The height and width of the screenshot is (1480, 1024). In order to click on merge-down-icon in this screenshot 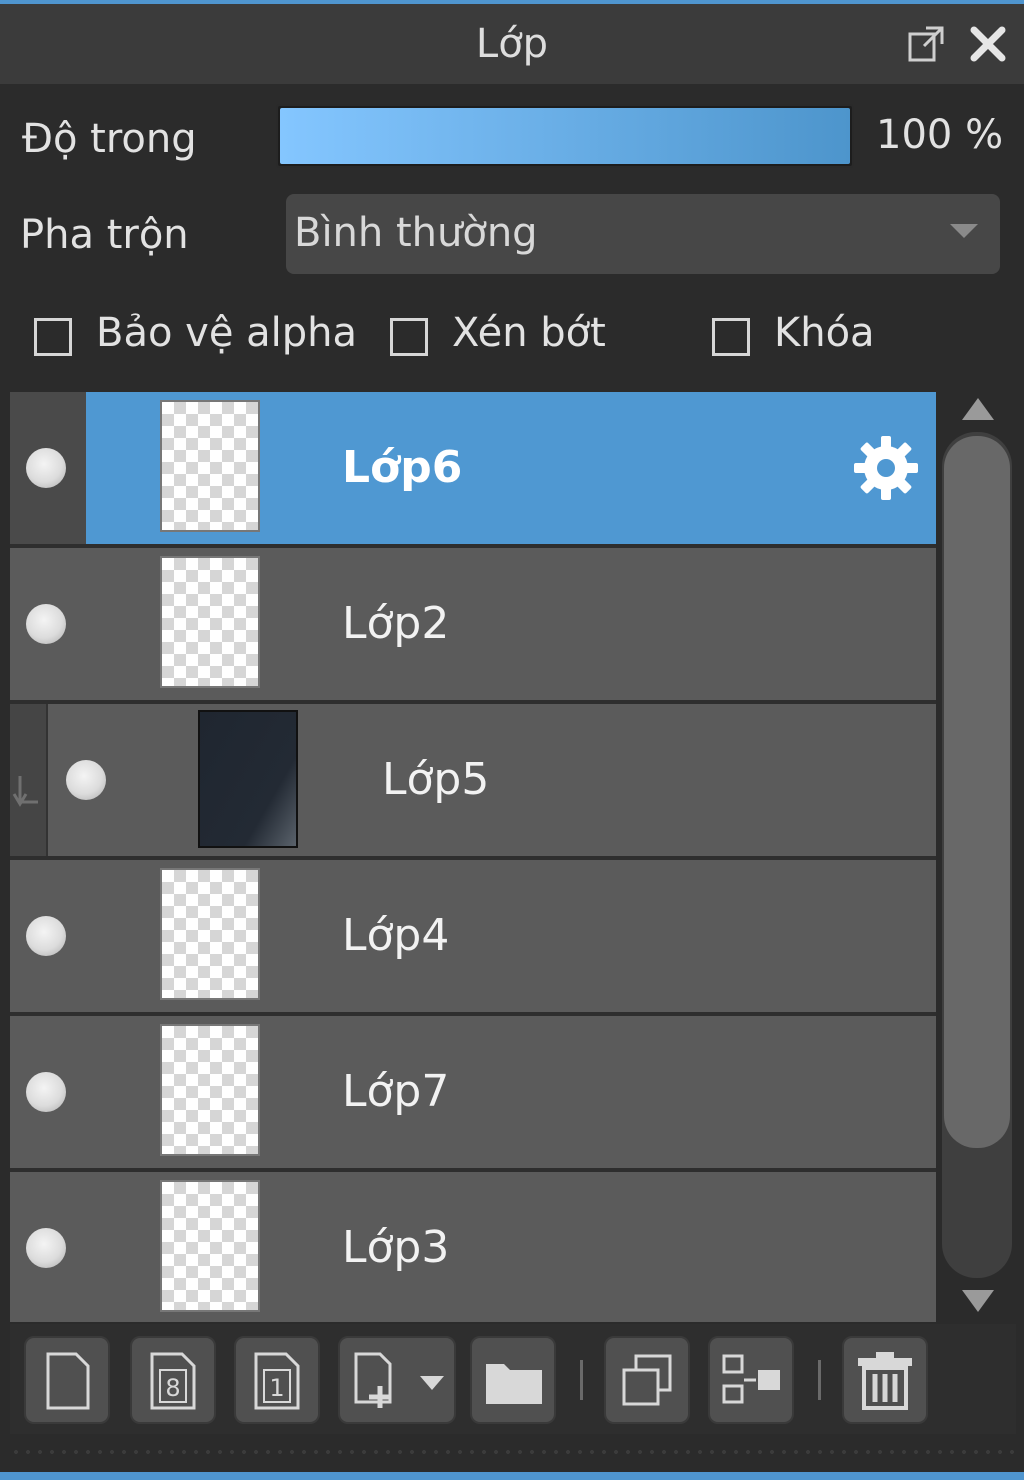, I will do `click(751, 1379)`.